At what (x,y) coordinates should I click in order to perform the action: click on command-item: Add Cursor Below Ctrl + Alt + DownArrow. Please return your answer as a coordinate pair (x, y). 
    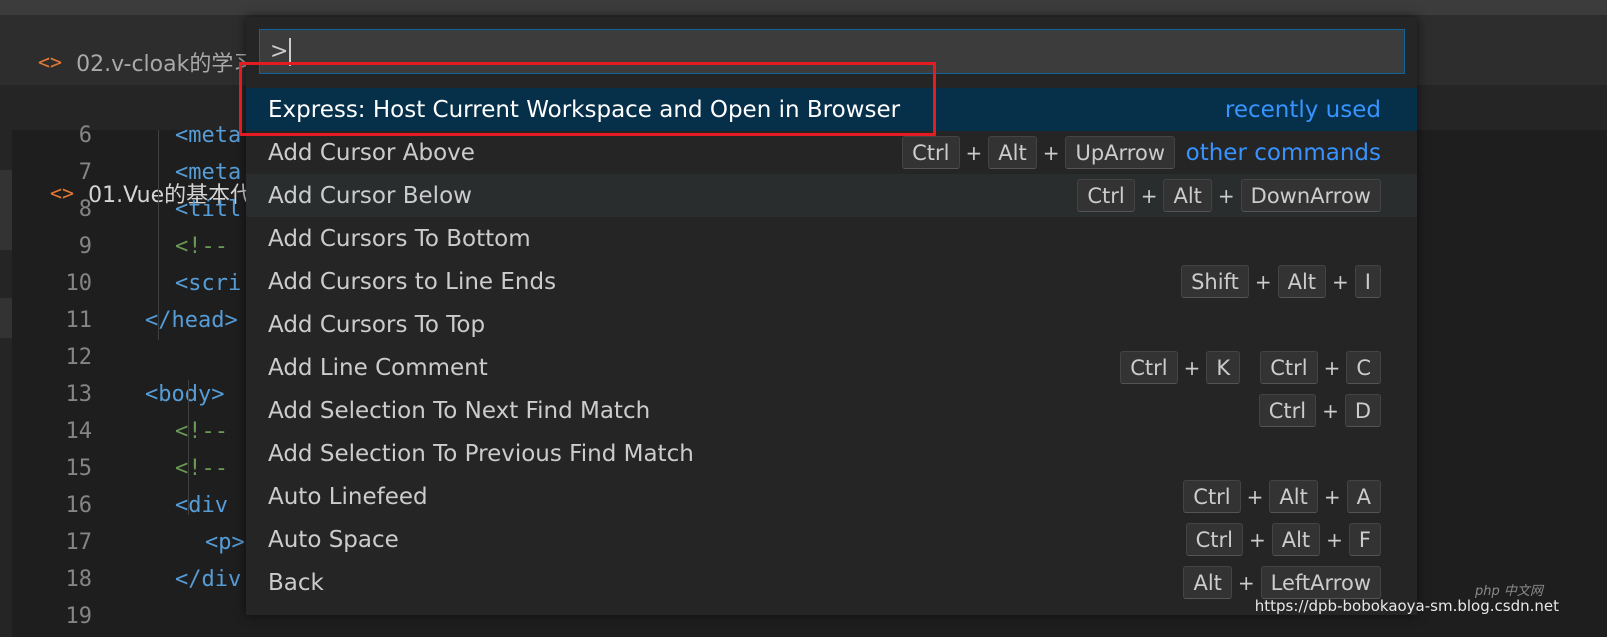
    Looking at the image, I should click on (831, 195).